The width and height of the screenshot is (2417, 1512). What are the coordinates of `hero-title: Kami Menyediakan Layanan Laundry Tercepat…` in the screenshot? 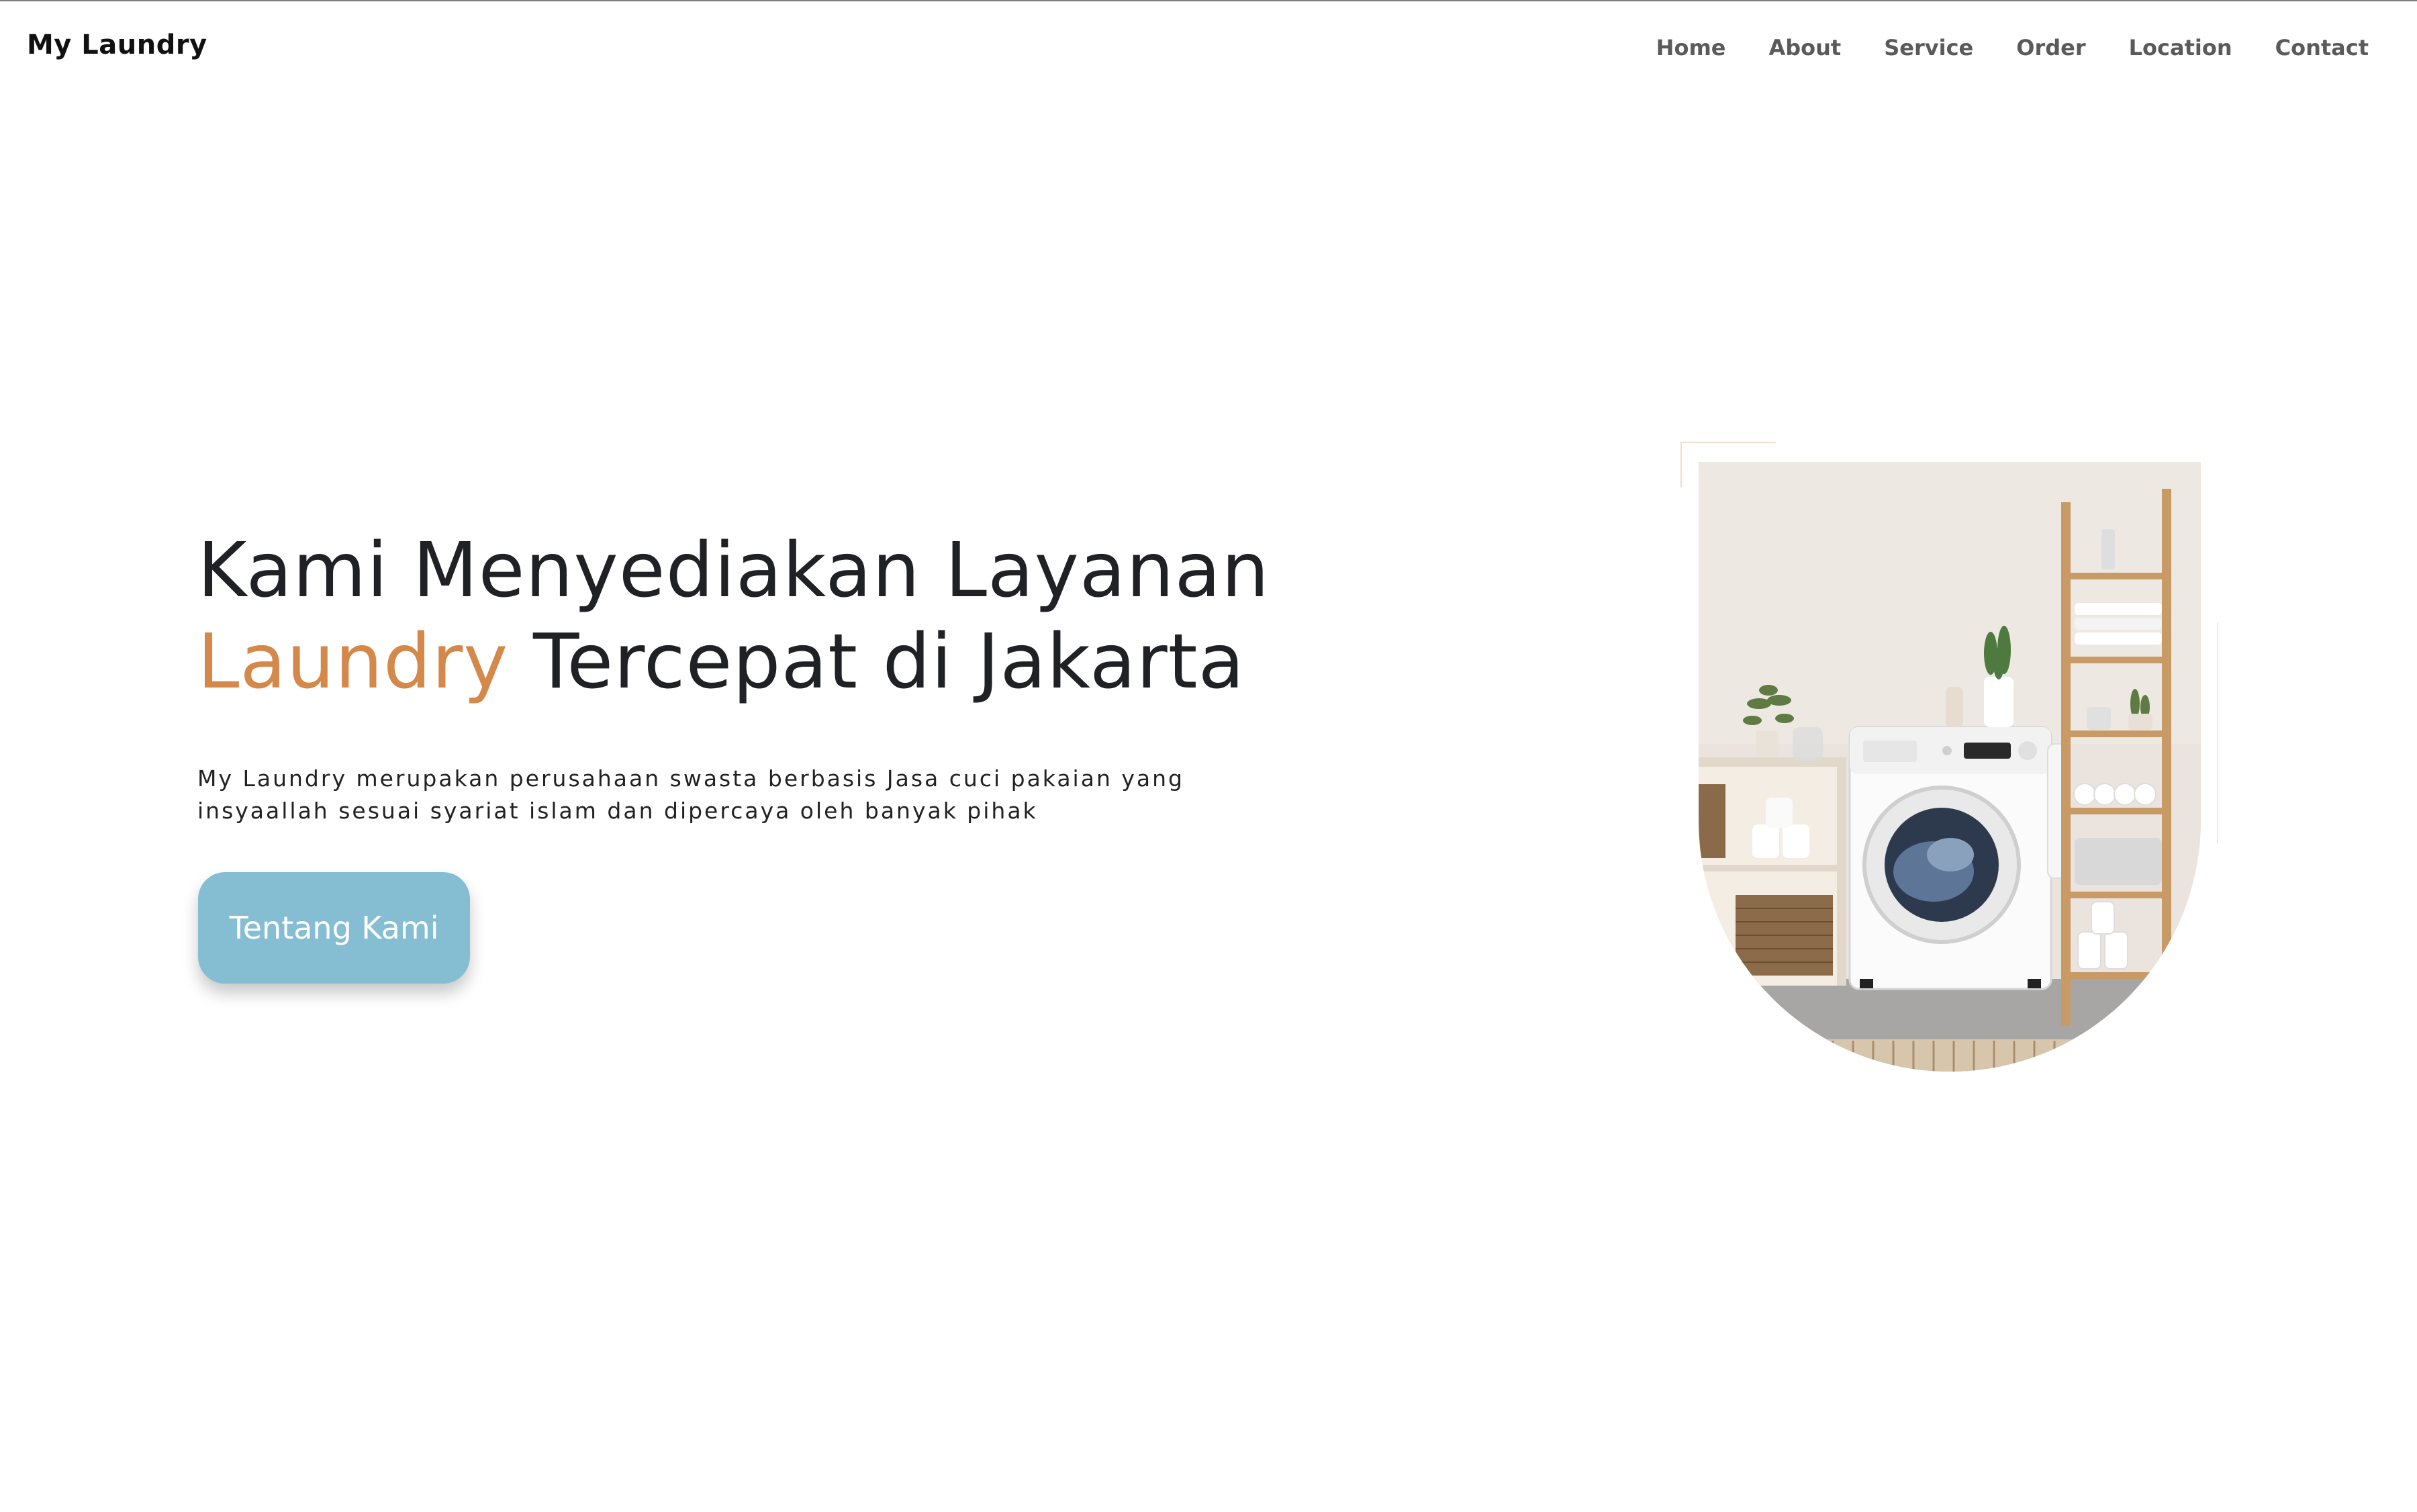 It's located at (768, 616).